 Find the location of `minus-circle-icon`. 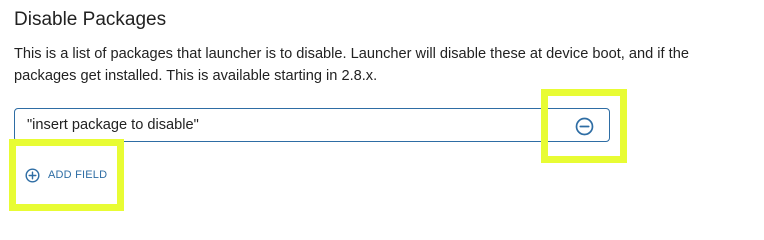

minus-circle-icon is located at coordinates (584, 126).